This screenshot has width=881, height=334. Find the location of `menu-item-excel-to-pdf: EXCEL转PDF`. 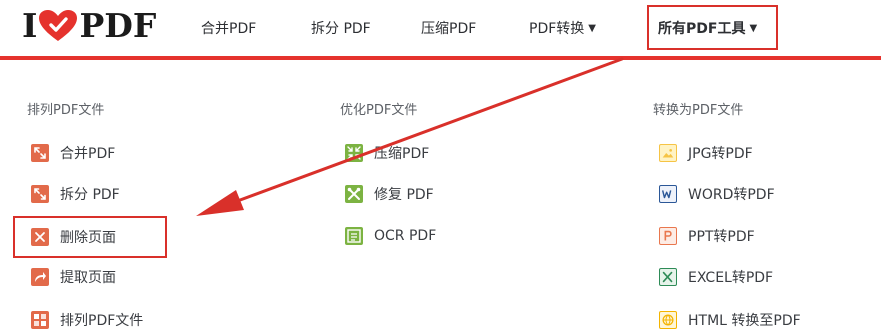

menu-item-excel-to-pdf: EXCEL转PDF is located at coordinates (716, 277).